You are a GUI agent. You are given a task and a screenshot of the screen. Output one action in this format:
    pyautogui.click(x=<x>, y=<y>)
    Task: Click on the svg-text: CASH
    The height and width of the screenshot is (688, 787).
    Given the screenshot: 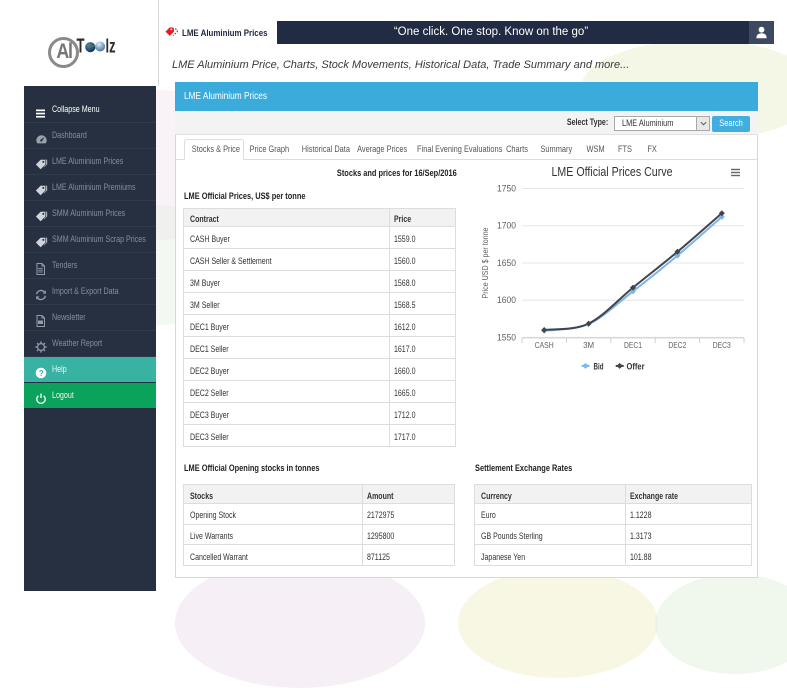 What is the action you would take?
    pyautogui.click(x=544, y=345)
    